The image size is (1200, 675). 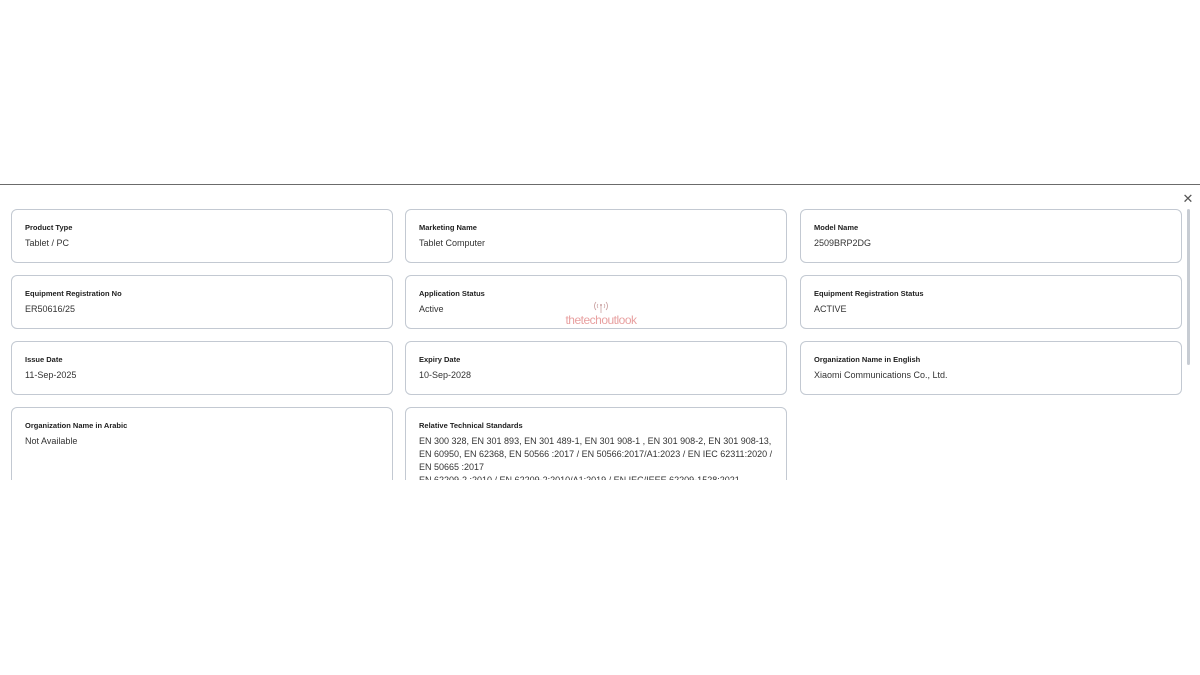 I want to click on field-value: Not Available, so click(x=51, y=441).